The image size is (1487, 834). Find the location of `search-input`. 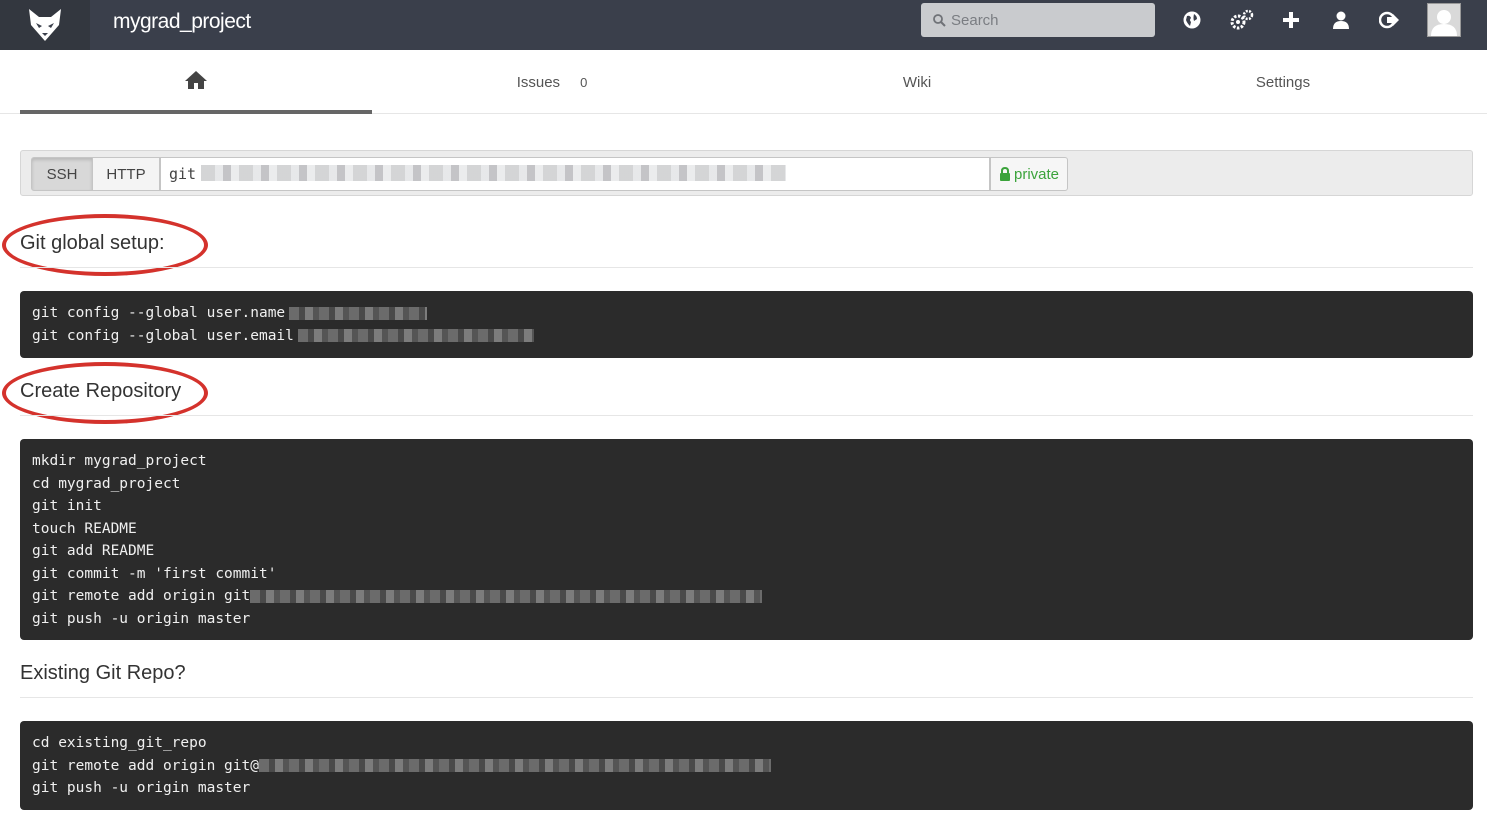

search-input is located at coordinates (1051, 20).